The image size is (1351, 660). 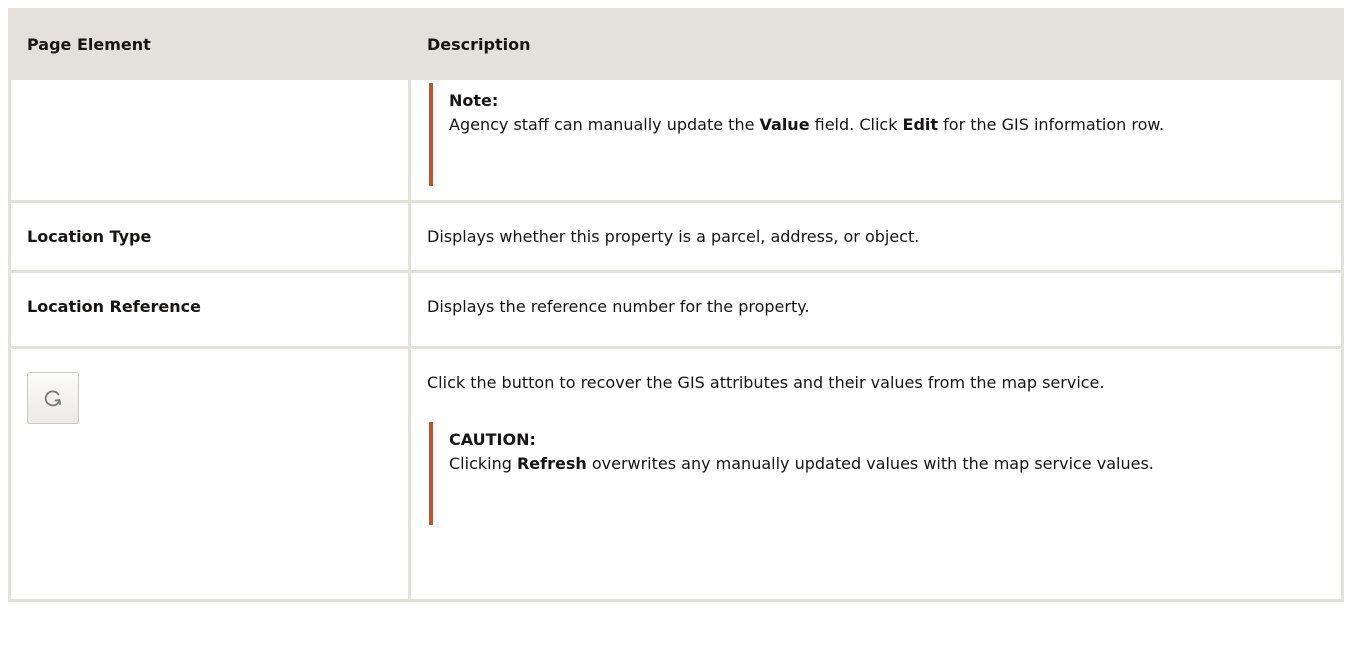 I want to click on element-cell-empty, so click(x=209, y=140).